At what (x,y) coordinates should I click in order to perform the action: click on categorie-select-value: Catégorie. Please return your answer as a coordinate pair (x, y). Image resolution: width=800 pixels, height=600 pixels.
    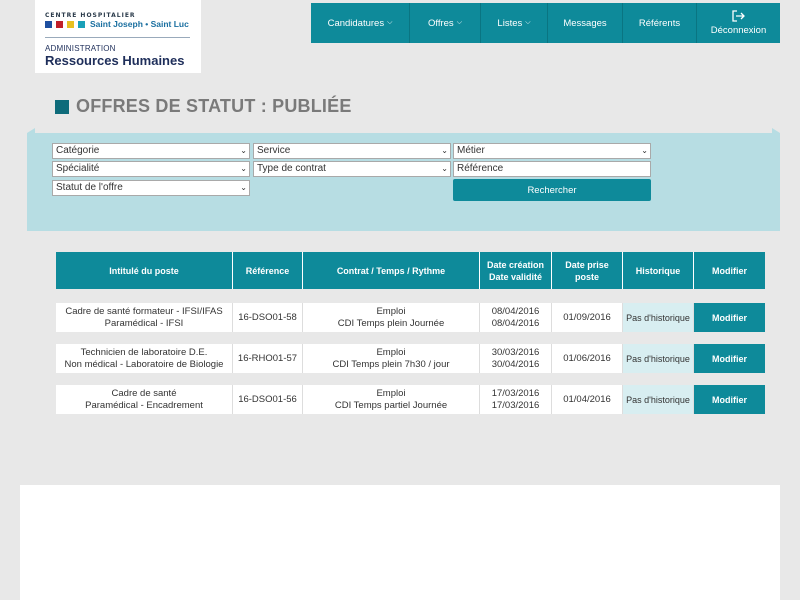
    Looking at the image, I should click on (78, 150).